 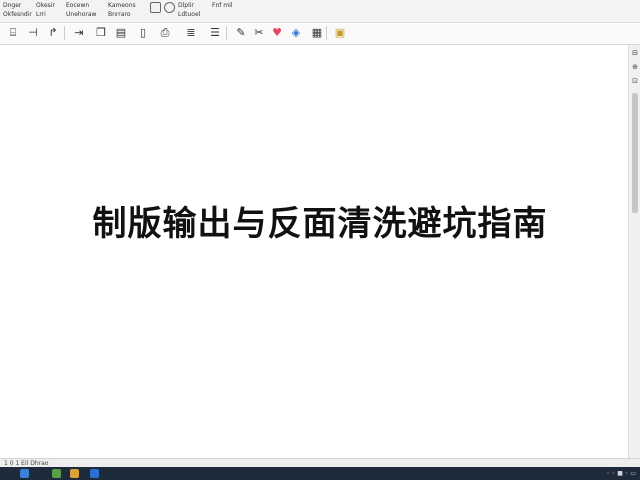 I want to click on menu-sublabel: Unehoraw, so click(x=81, y=14).